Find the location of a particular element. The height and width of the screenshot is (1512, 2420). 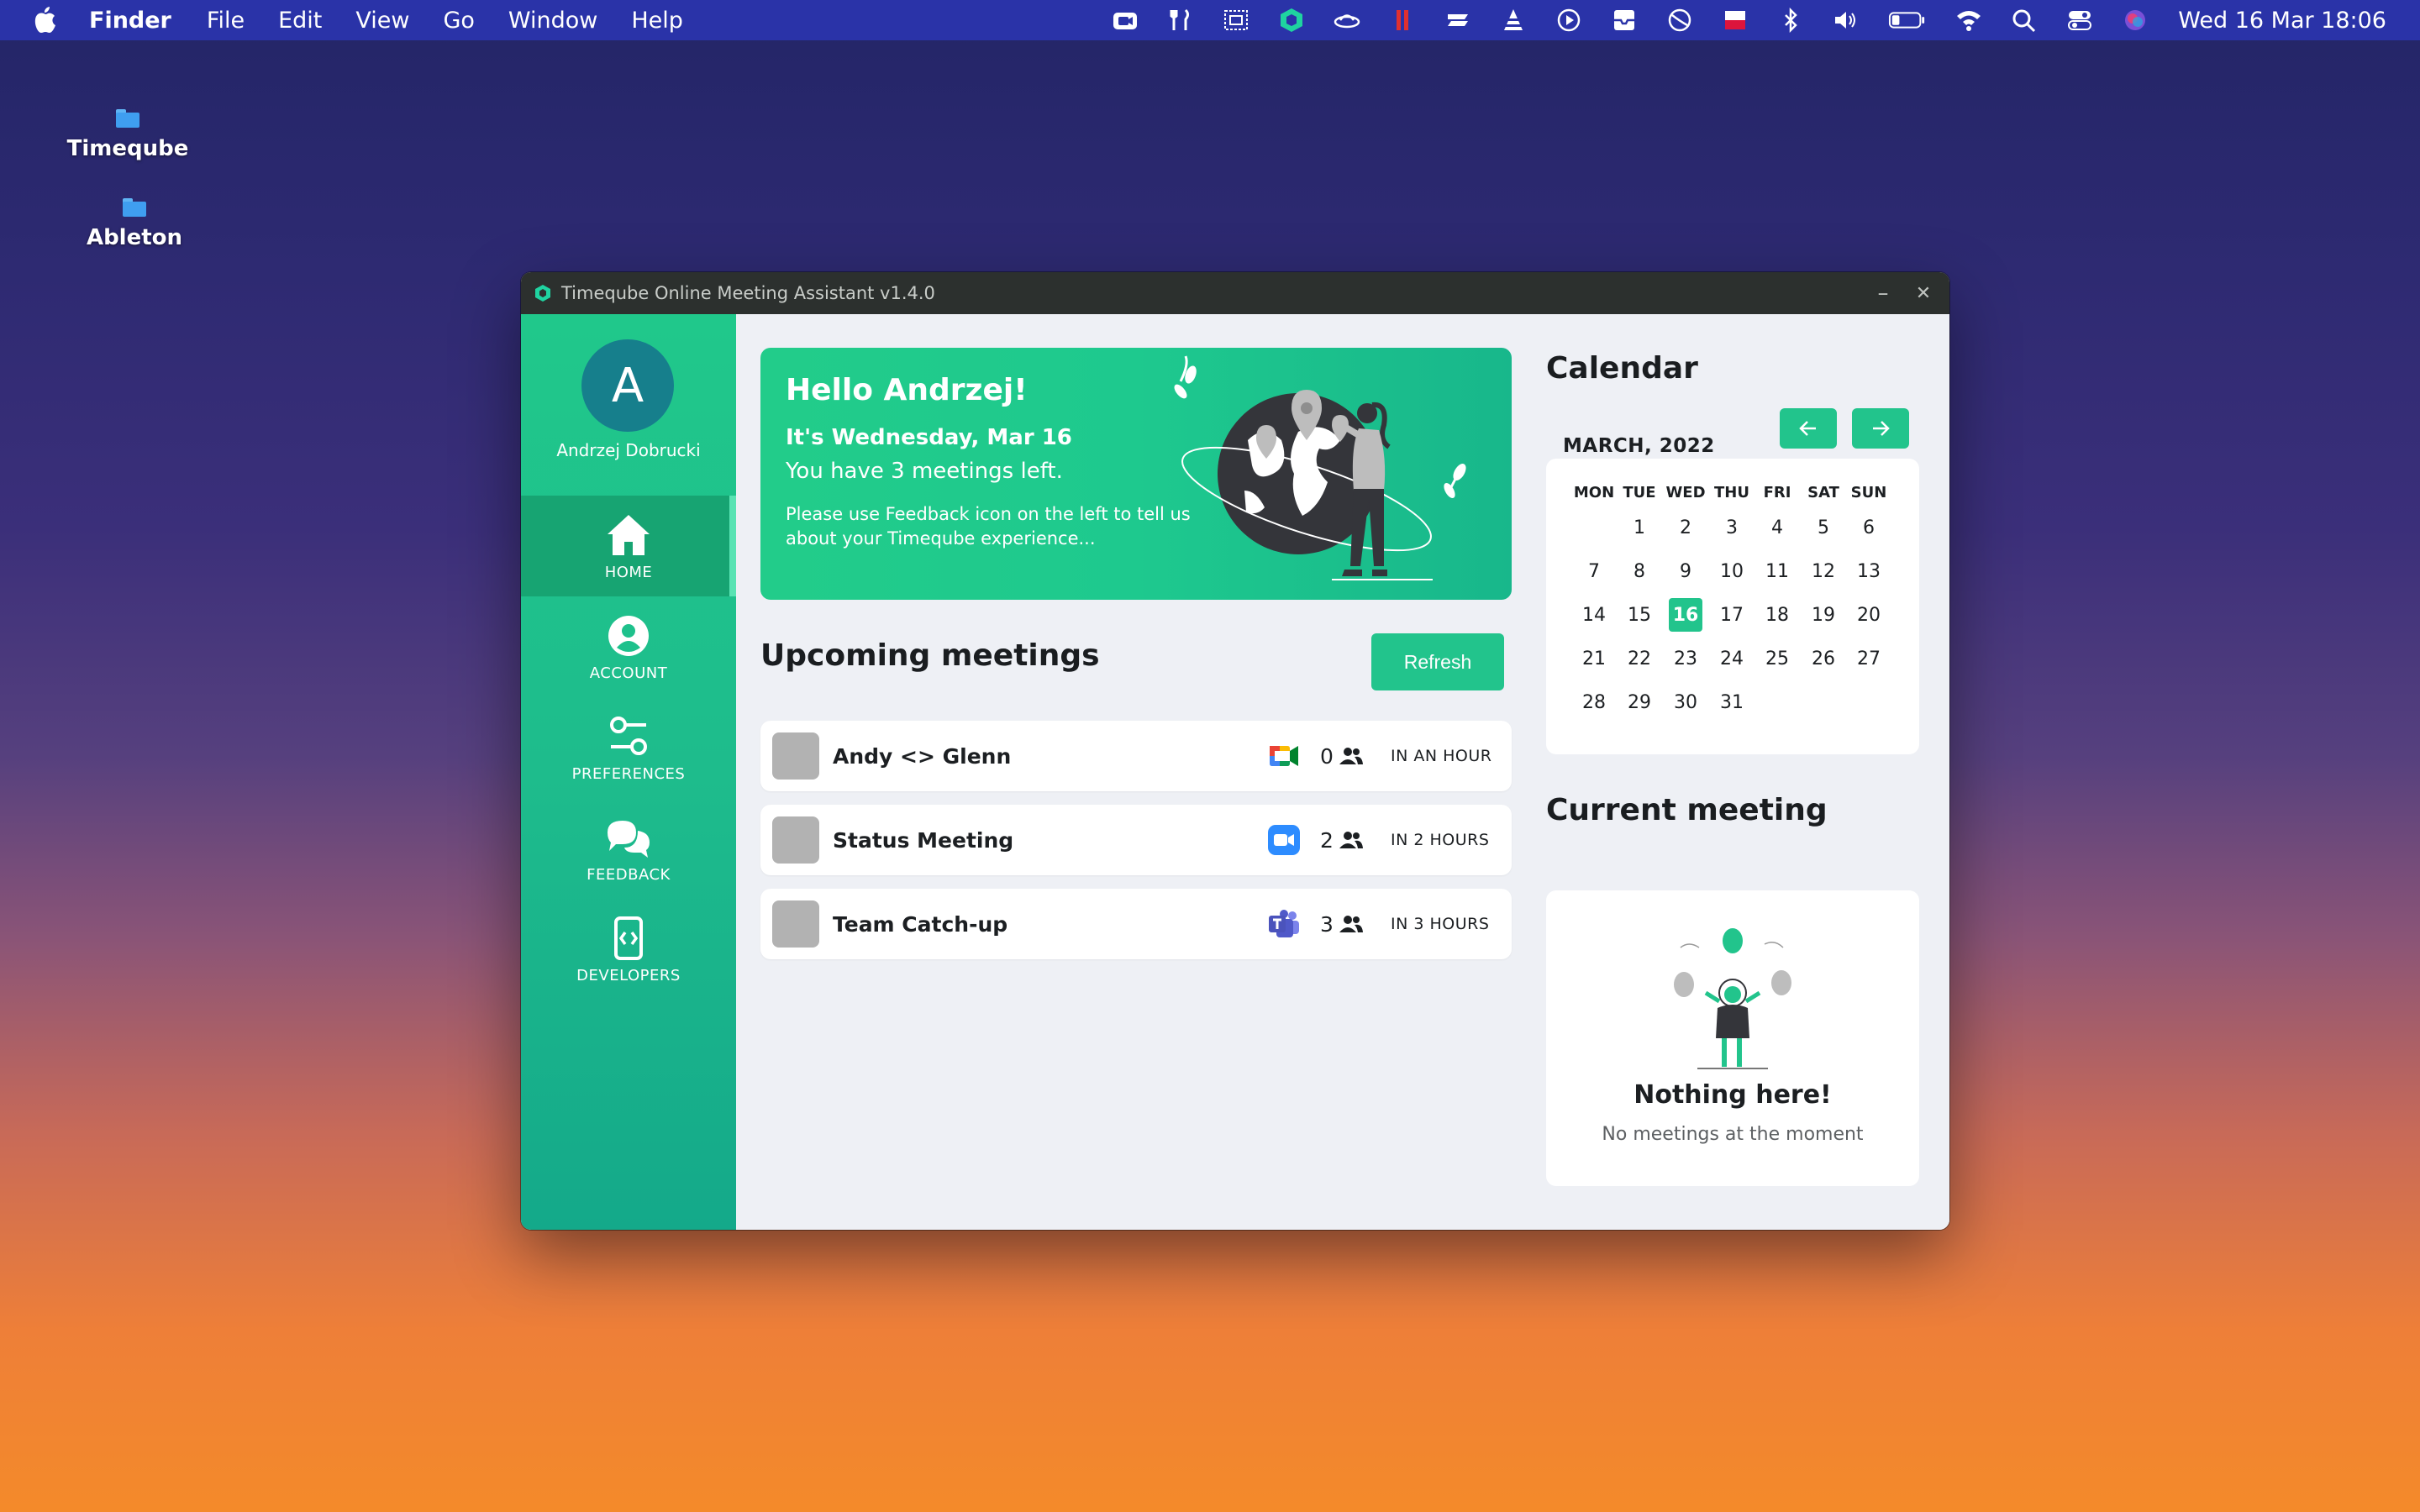

calendar-prev-button is located at coordinates (1808, 428).